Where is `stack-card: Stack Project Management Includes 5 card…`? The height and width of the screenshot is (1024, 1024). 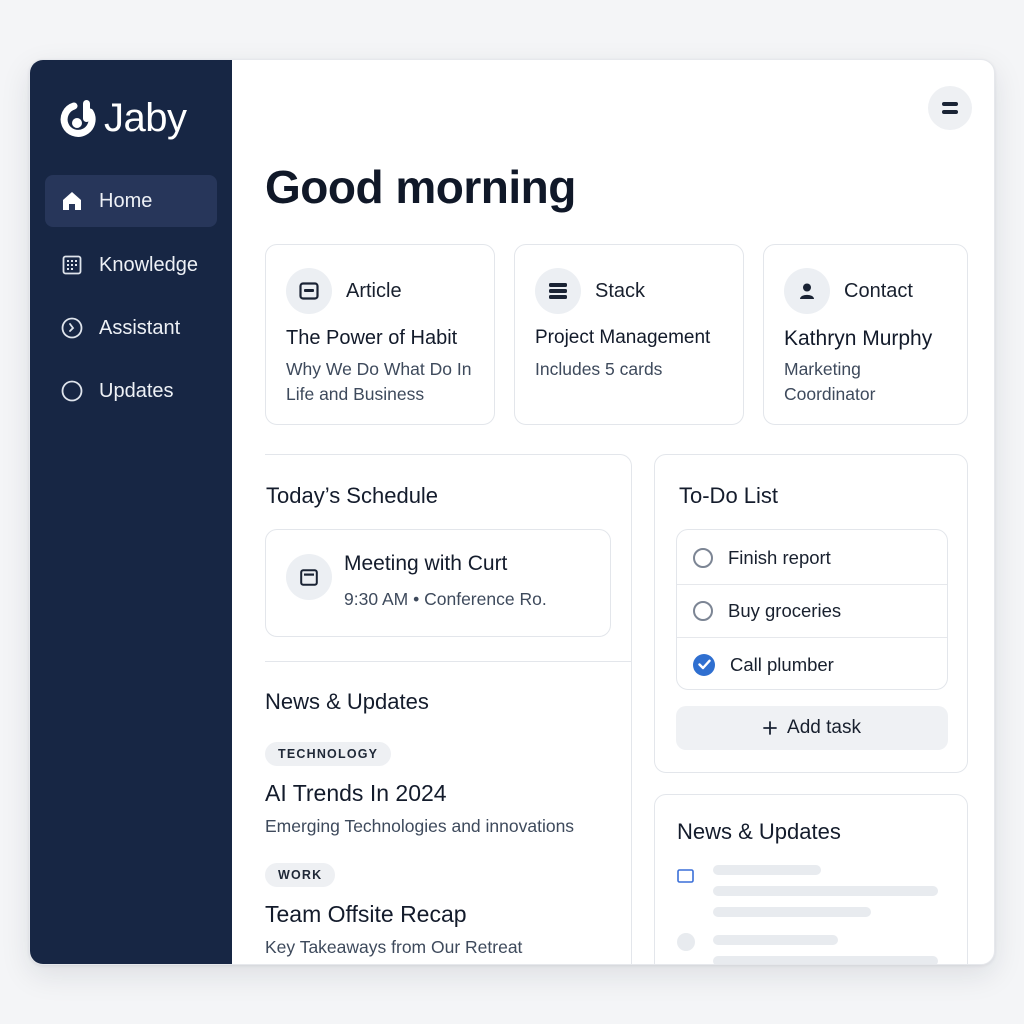 stack-card: Stack Project Management Includes 5 card… is located at coordinates (629, 334).